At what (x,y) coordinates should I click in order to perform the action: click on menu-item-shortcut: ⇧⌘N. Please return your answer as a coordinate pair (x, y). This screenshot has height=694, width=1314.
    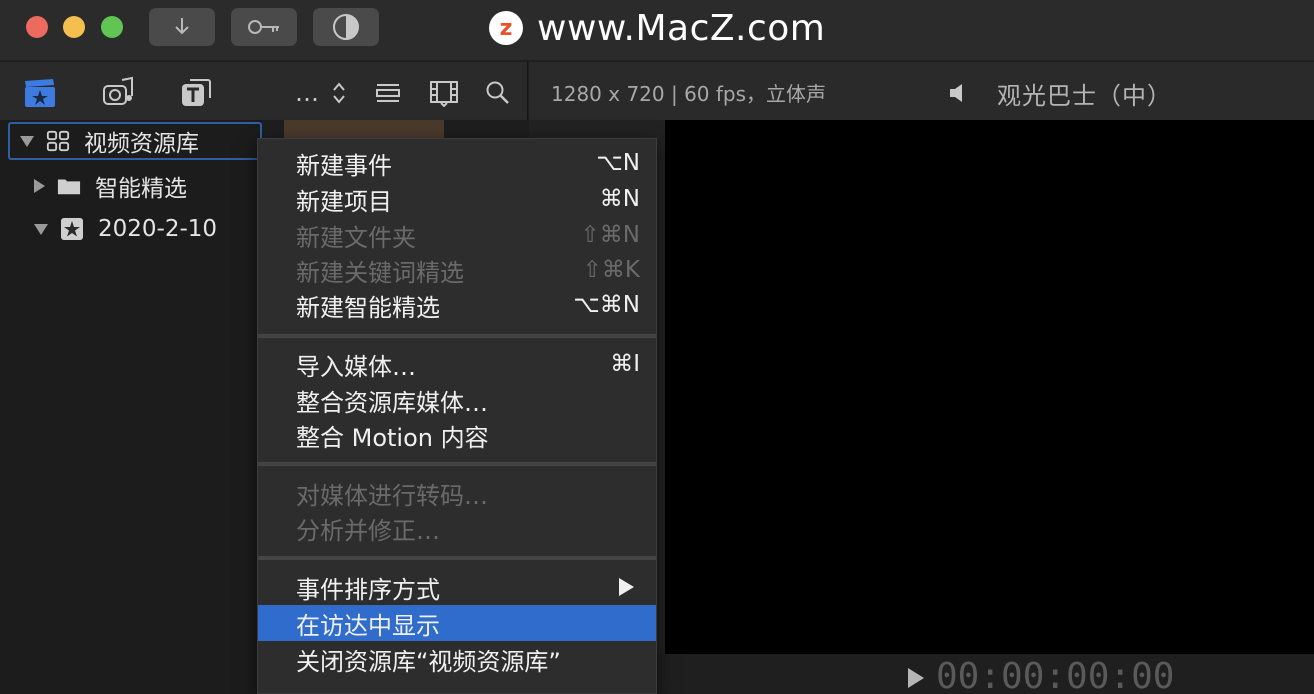
    Looking at the image, I should click on (610, 235).